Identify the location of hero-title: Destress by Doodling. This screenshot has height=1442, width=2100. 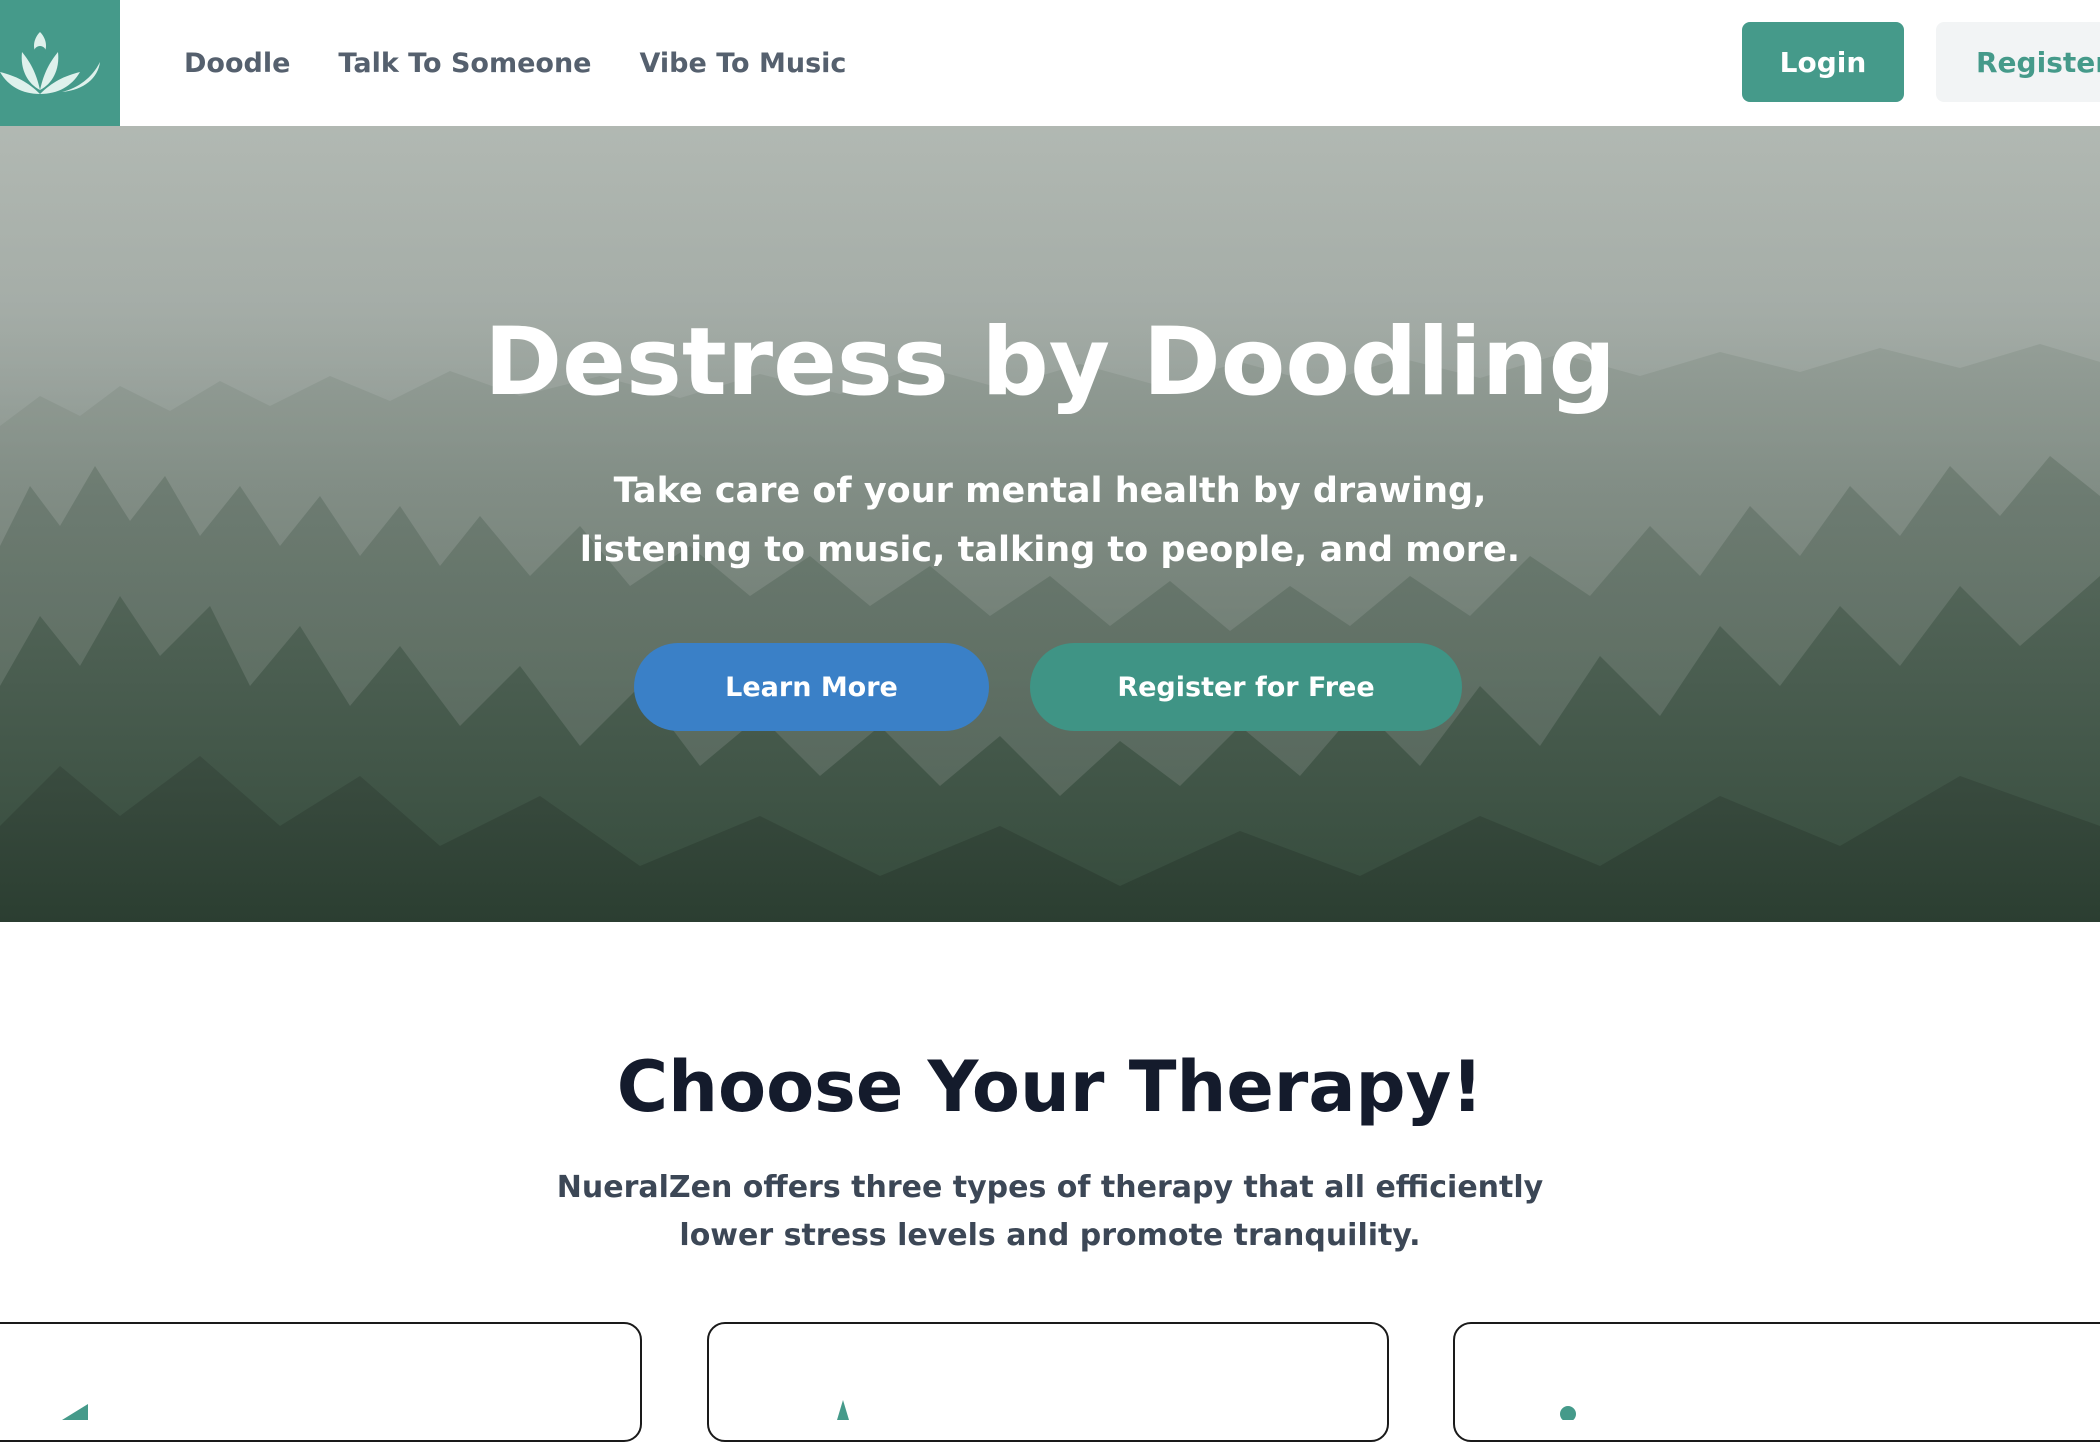
(1050, 362).